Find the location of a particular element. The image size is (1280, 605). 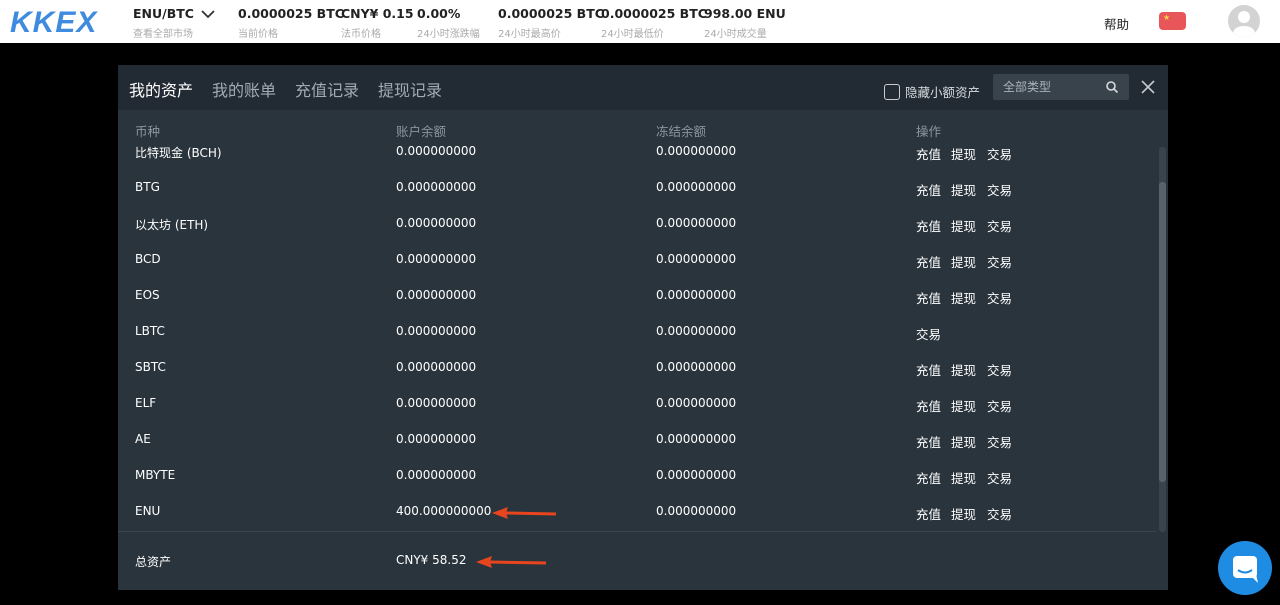

table-row: BCD 0.000000000 0.000000000 充值 提现 交易 is located at coordinates (637, 269).